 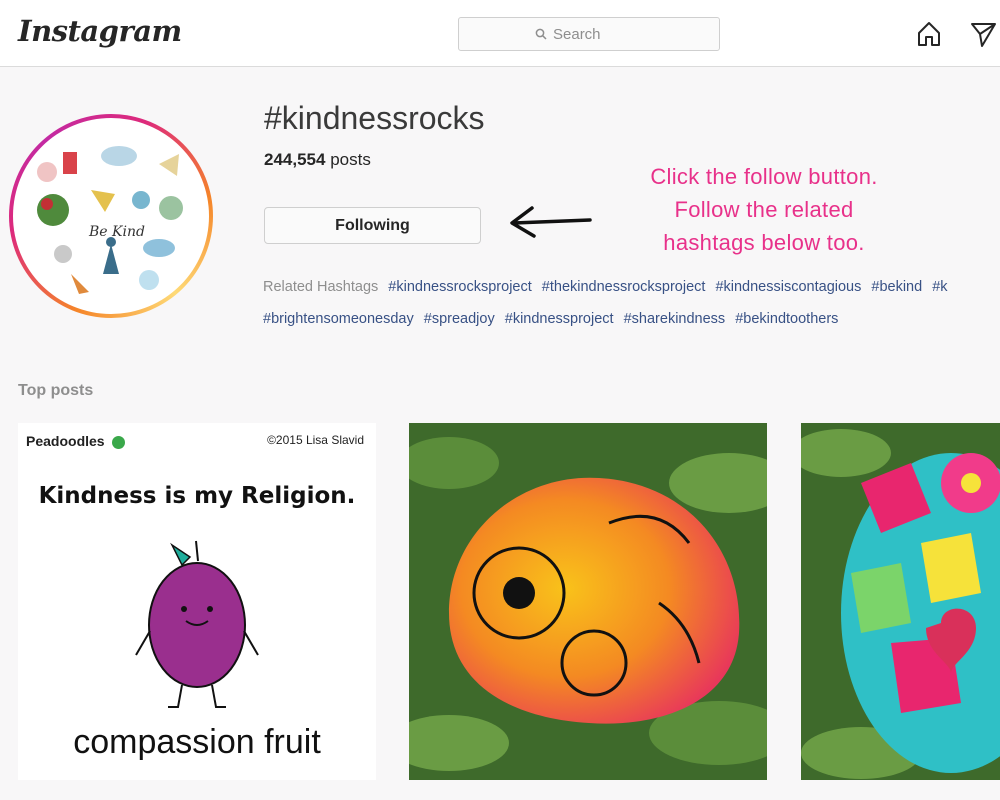 I want to click on post-count: 244,554 posts, so click(x=317, y=160).